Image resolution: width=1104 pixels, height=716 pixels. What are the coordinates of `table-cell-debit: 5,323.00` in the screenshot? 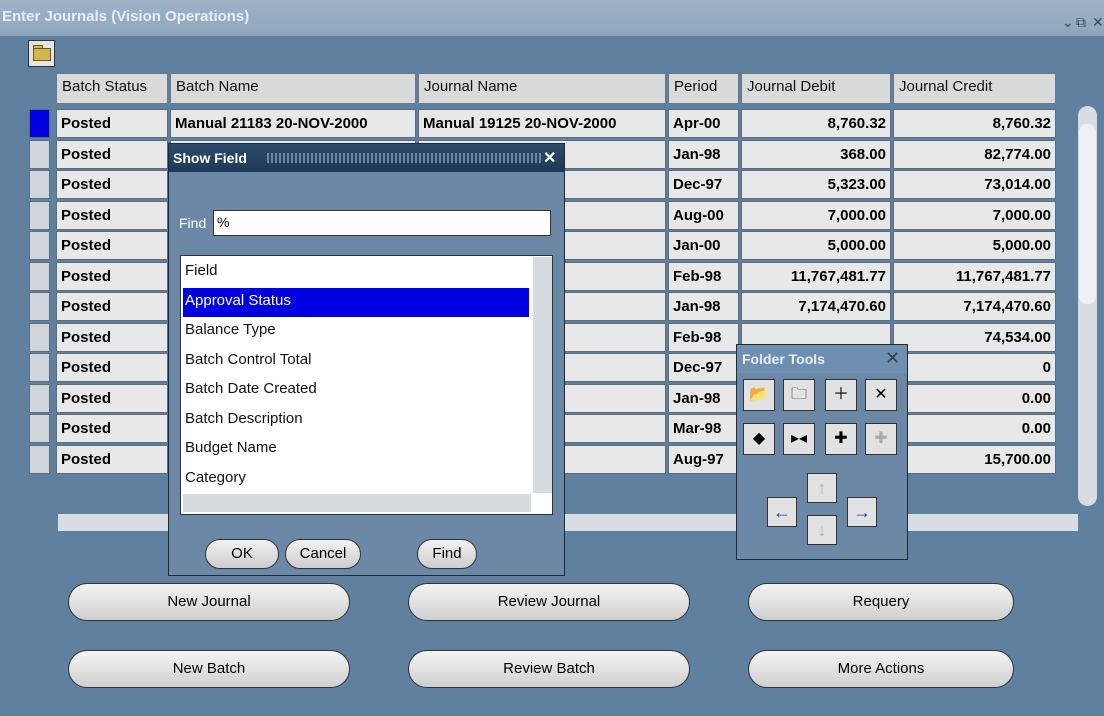 It's located at (816, 184).